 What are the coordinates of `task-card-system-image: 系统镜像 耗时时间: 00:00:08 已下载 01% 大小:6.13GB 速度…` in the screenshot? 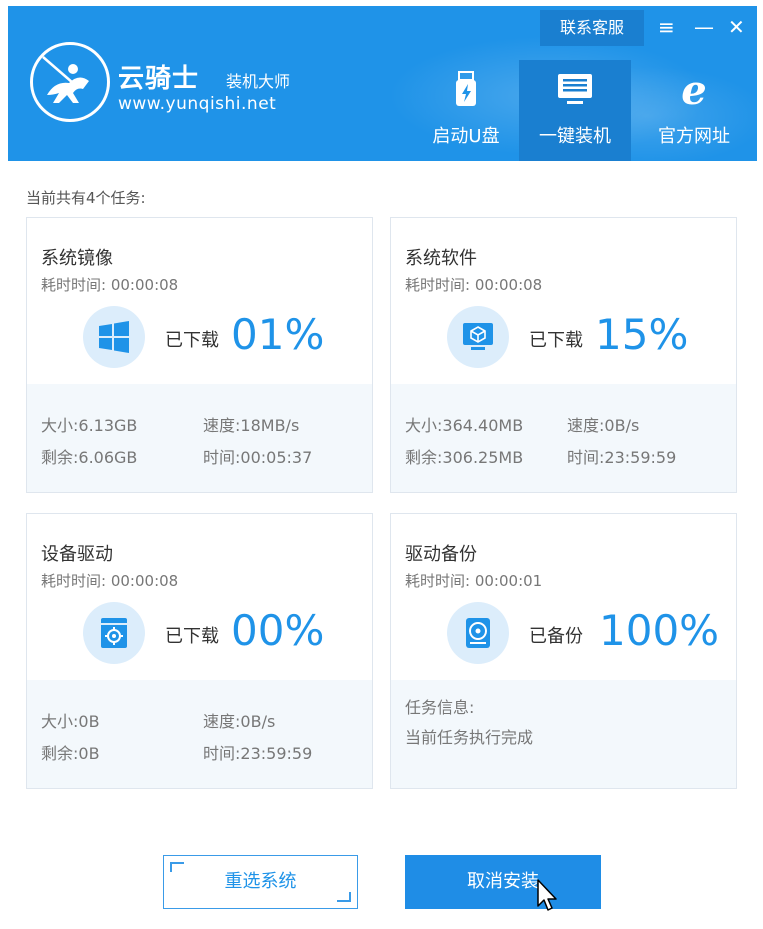 It's located at (199, 355).